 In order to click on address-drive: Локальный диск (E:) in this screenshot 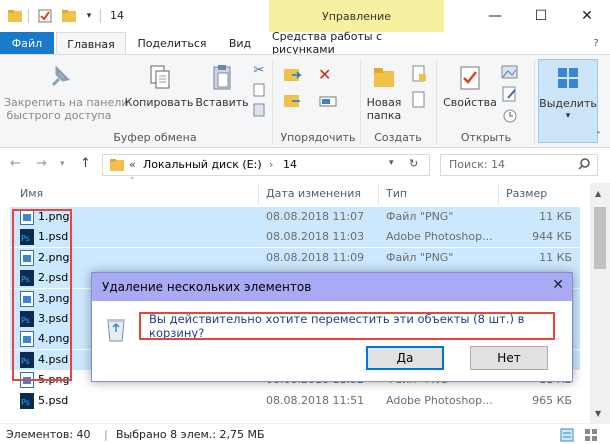, I will do `click(202, 164)`.